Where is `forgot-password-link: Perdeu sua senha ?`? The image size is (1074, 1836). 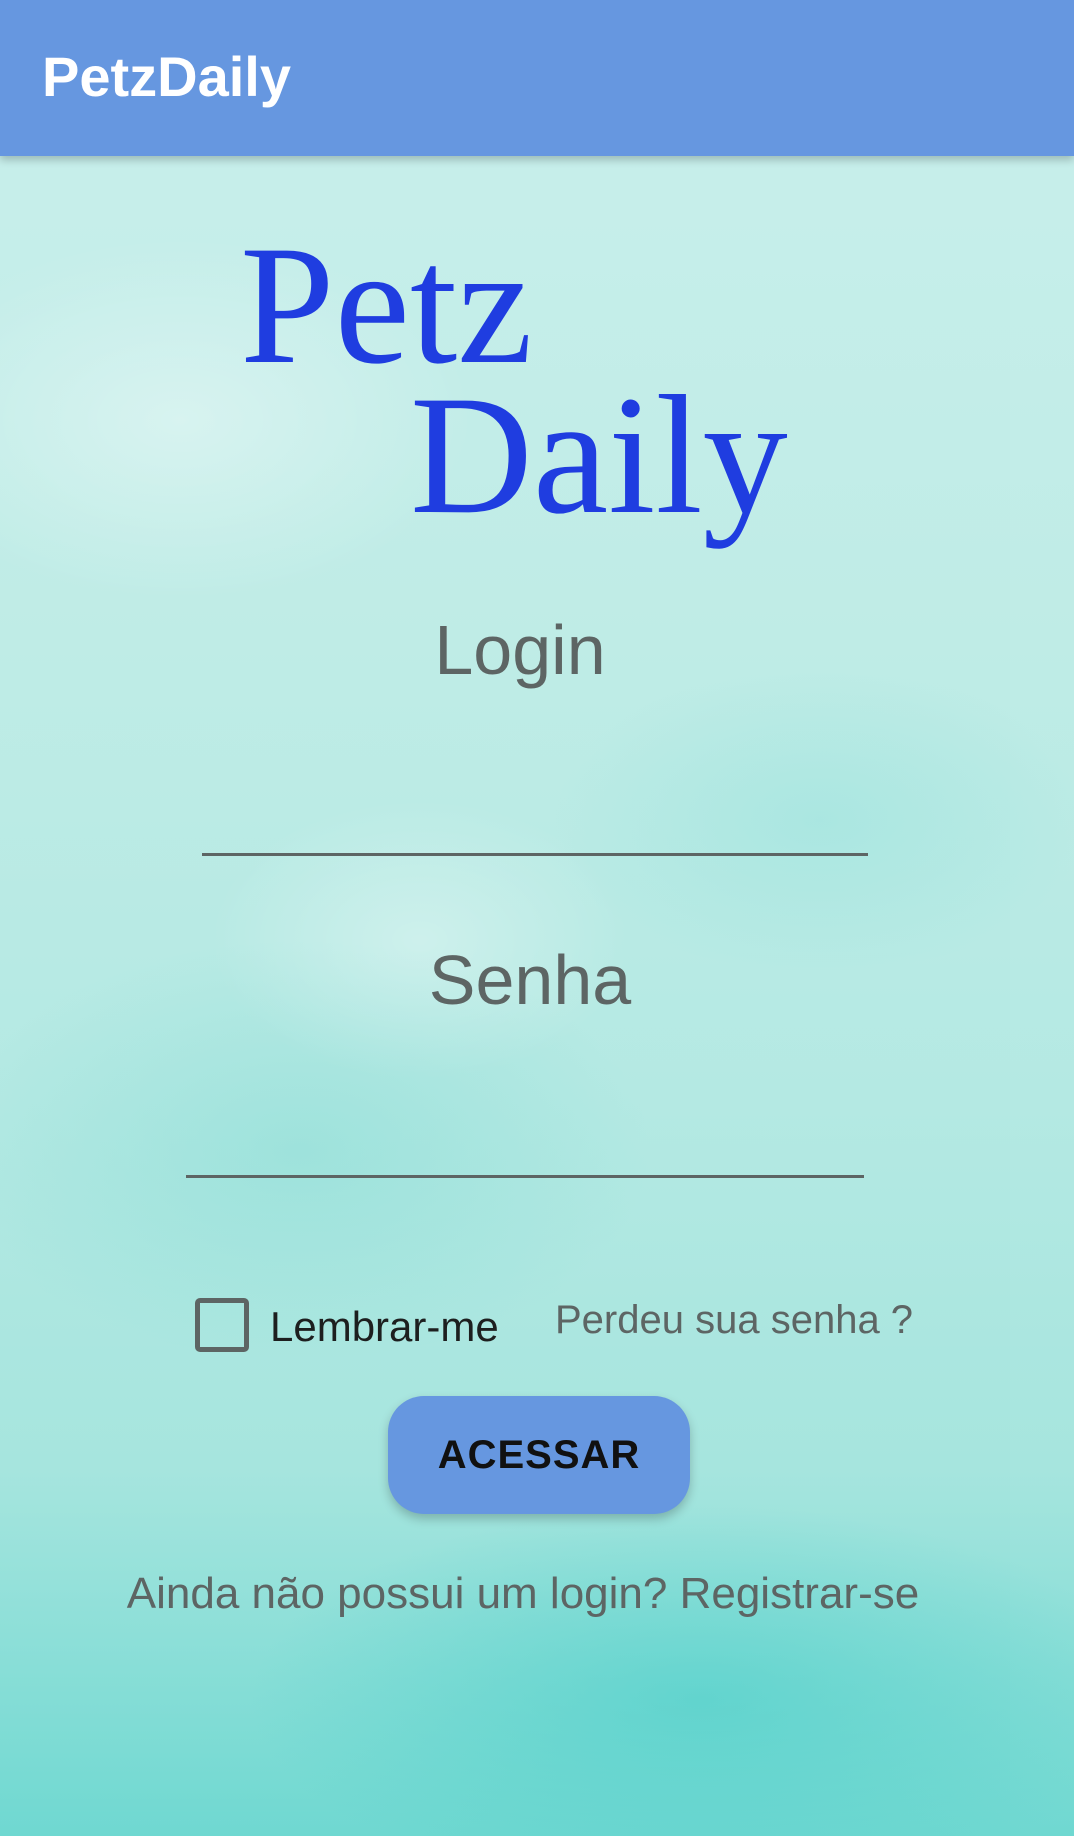
forgot-password-link: Perdeu sua senha ? is located at coordinates (734, 1320).